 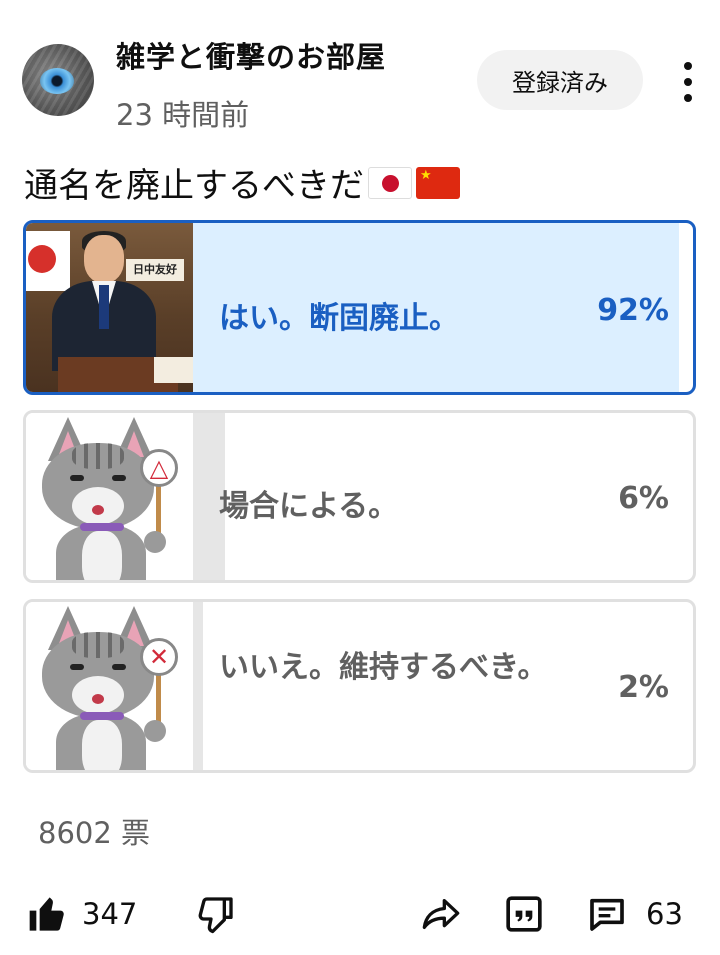 What do you see at coordinates (198, 686) in the screenshot?
I see `poll-option-fill` at bounding box center [198, 686].